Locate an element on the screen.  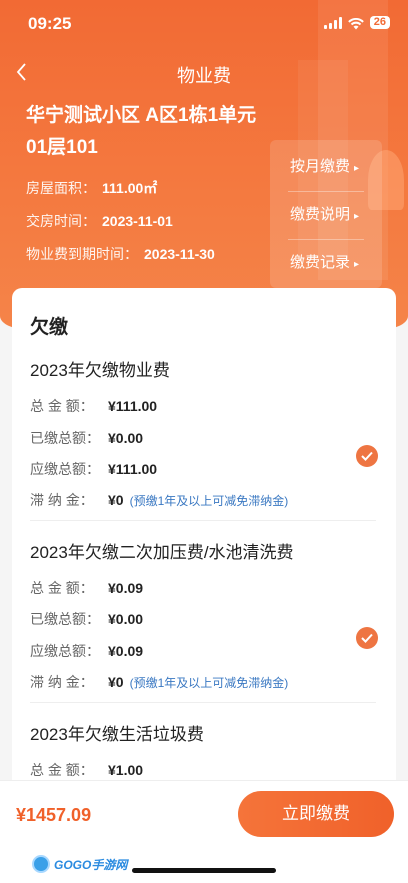
nav-bar: 物业费 is located at coordinates (204, 73).